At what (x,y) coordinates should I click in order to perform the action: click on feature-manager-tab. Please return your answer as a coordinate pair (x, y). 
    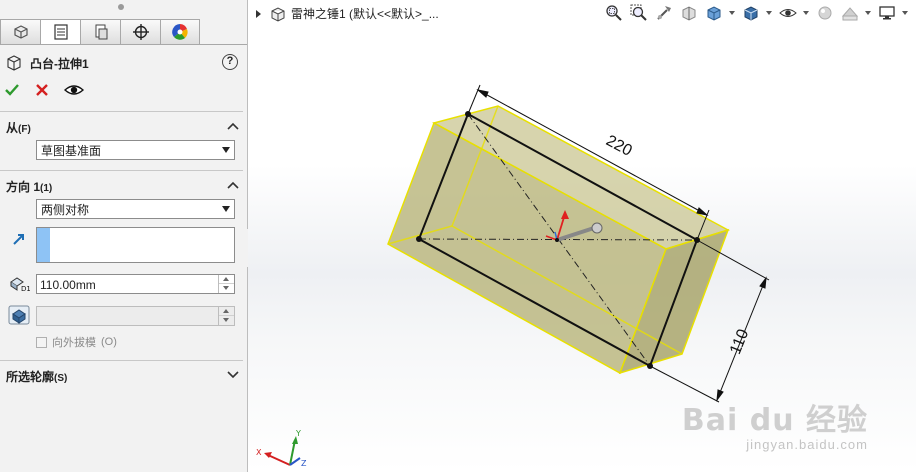
    Looking at the image, I should click on (20, 32).